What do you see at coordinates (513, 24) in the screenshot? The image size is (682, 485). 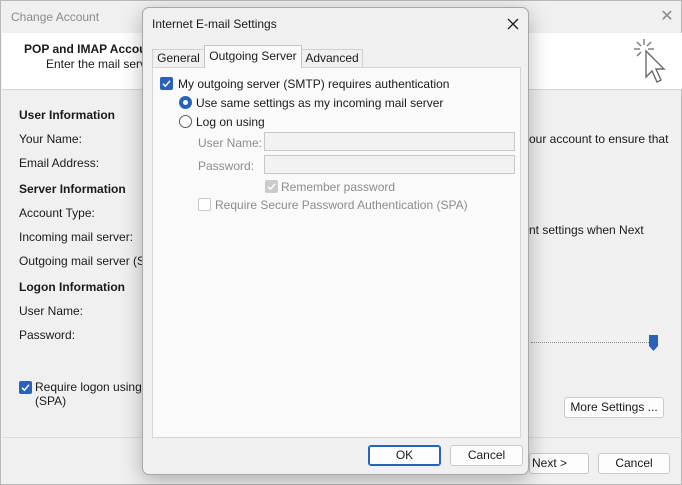 I see `close-icon` at bounding box center [513, 24].